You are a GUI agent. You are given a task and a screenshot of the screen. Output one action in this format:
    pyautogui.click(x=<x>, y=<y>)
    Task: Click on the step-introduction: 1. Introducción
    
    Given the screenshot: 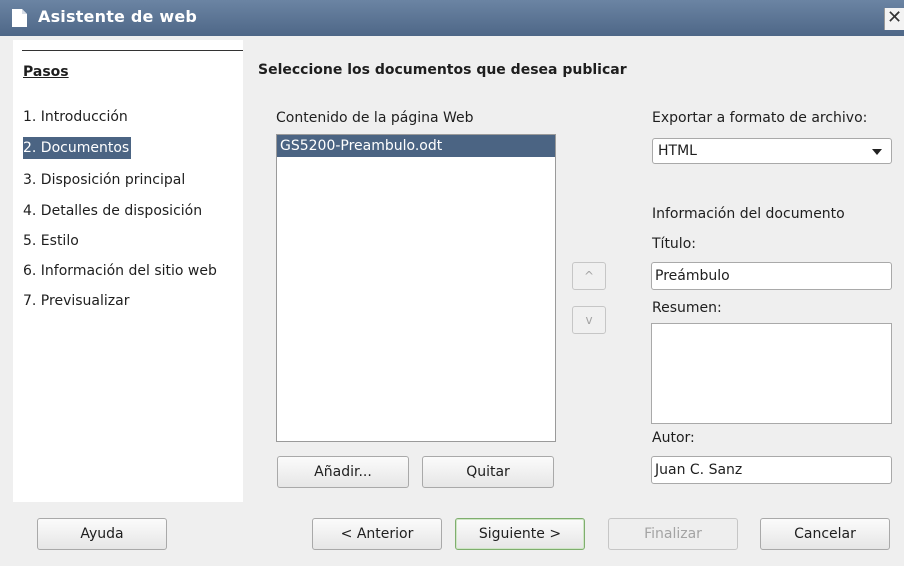 What is the action you would take?
    pyautogui.click(x=75, y=117)
    